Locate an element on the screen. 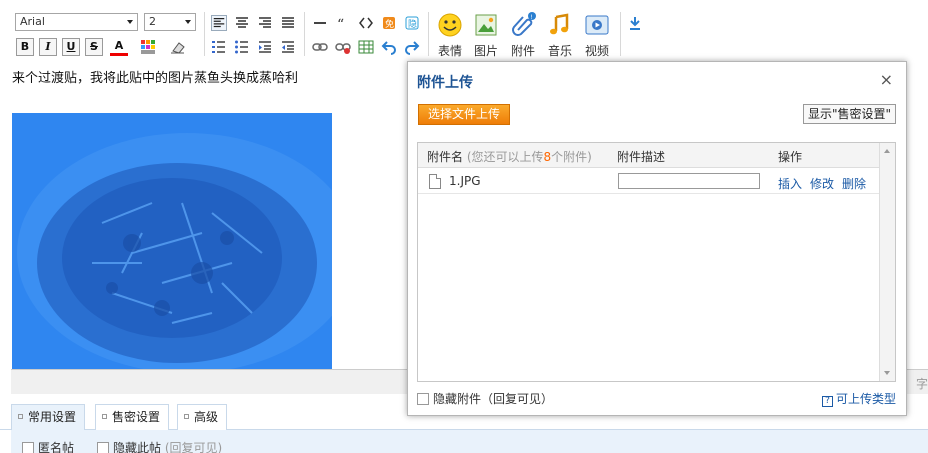 This screenshot has width=928, height=453. underline-button: U is located at coordinates (71, 47).